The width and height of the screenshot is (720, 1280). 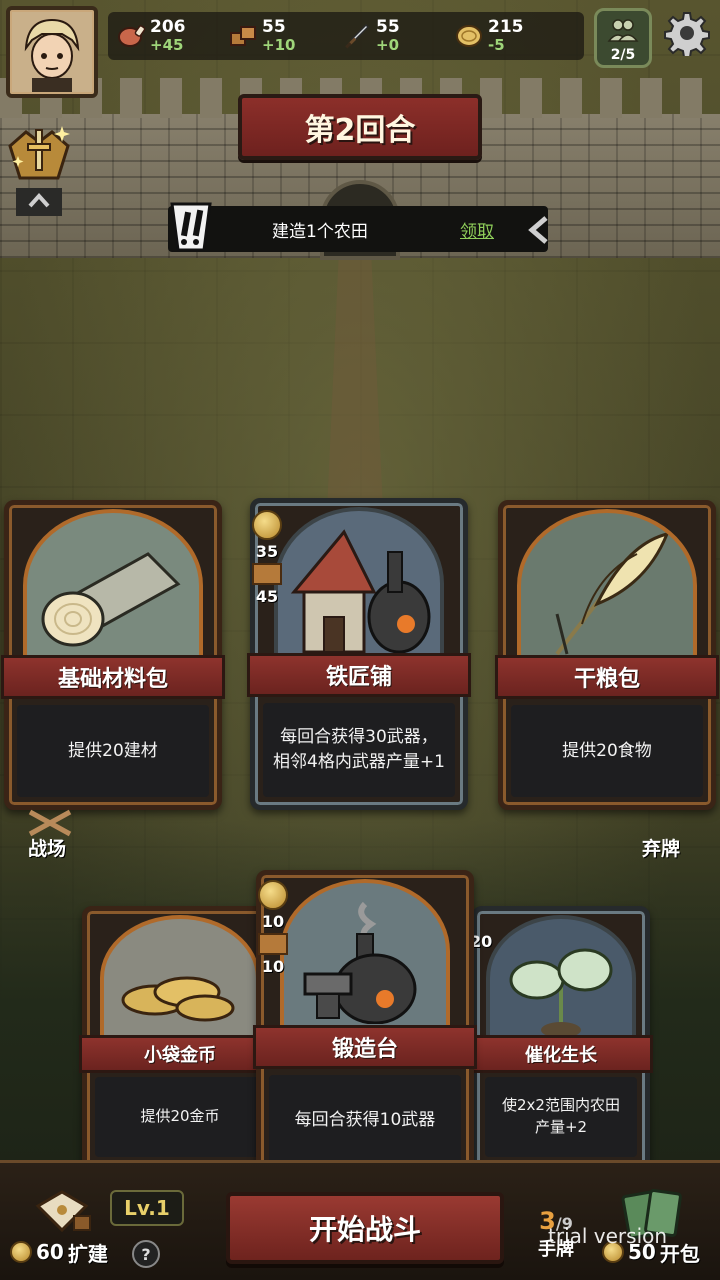 I want to click on sword-emblem-icon, so click(x=39, y=171).